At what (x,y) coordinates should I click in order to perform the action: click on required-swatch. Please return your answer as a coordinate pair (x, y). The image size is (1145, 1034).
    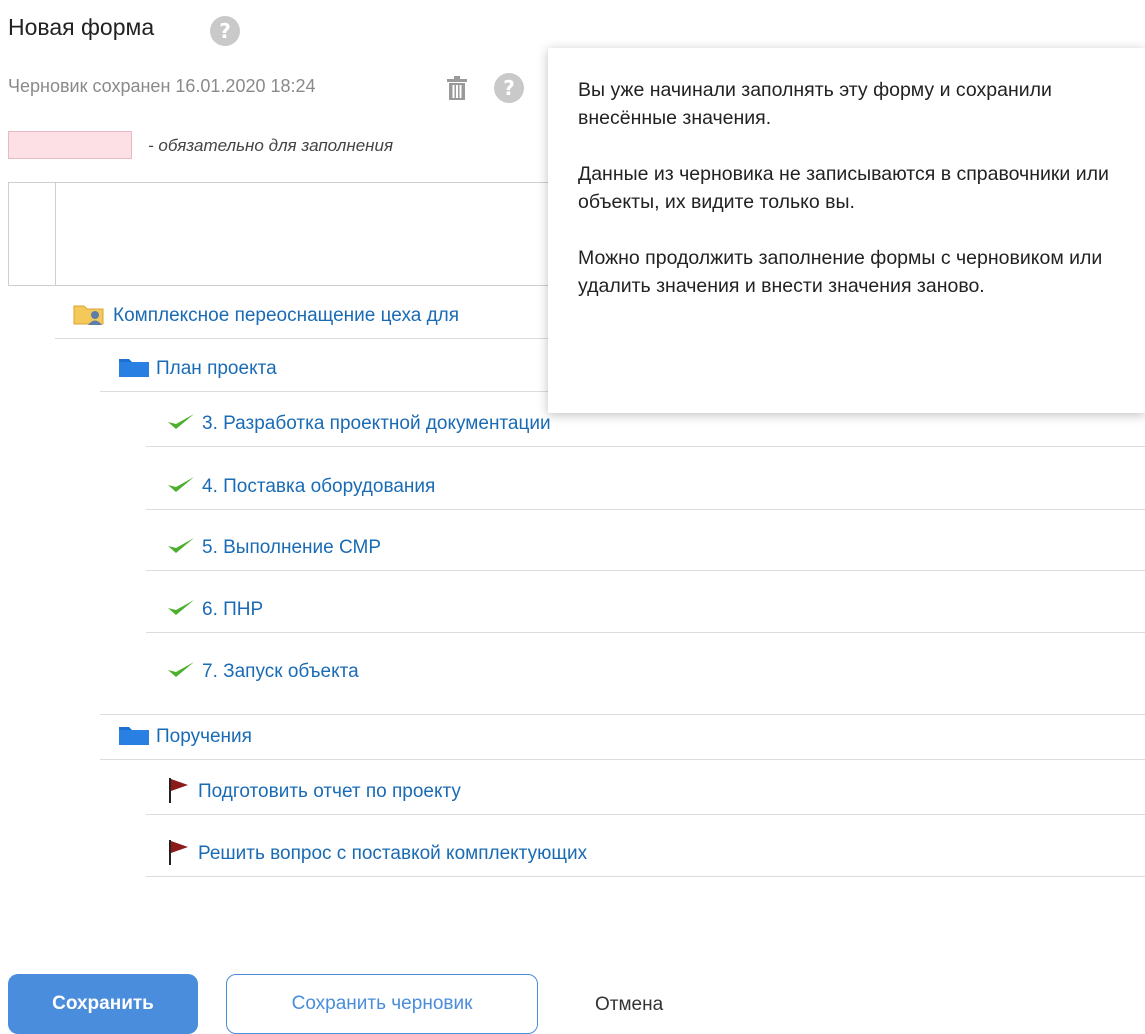
    Looking at the image, I should click on (70, 145).